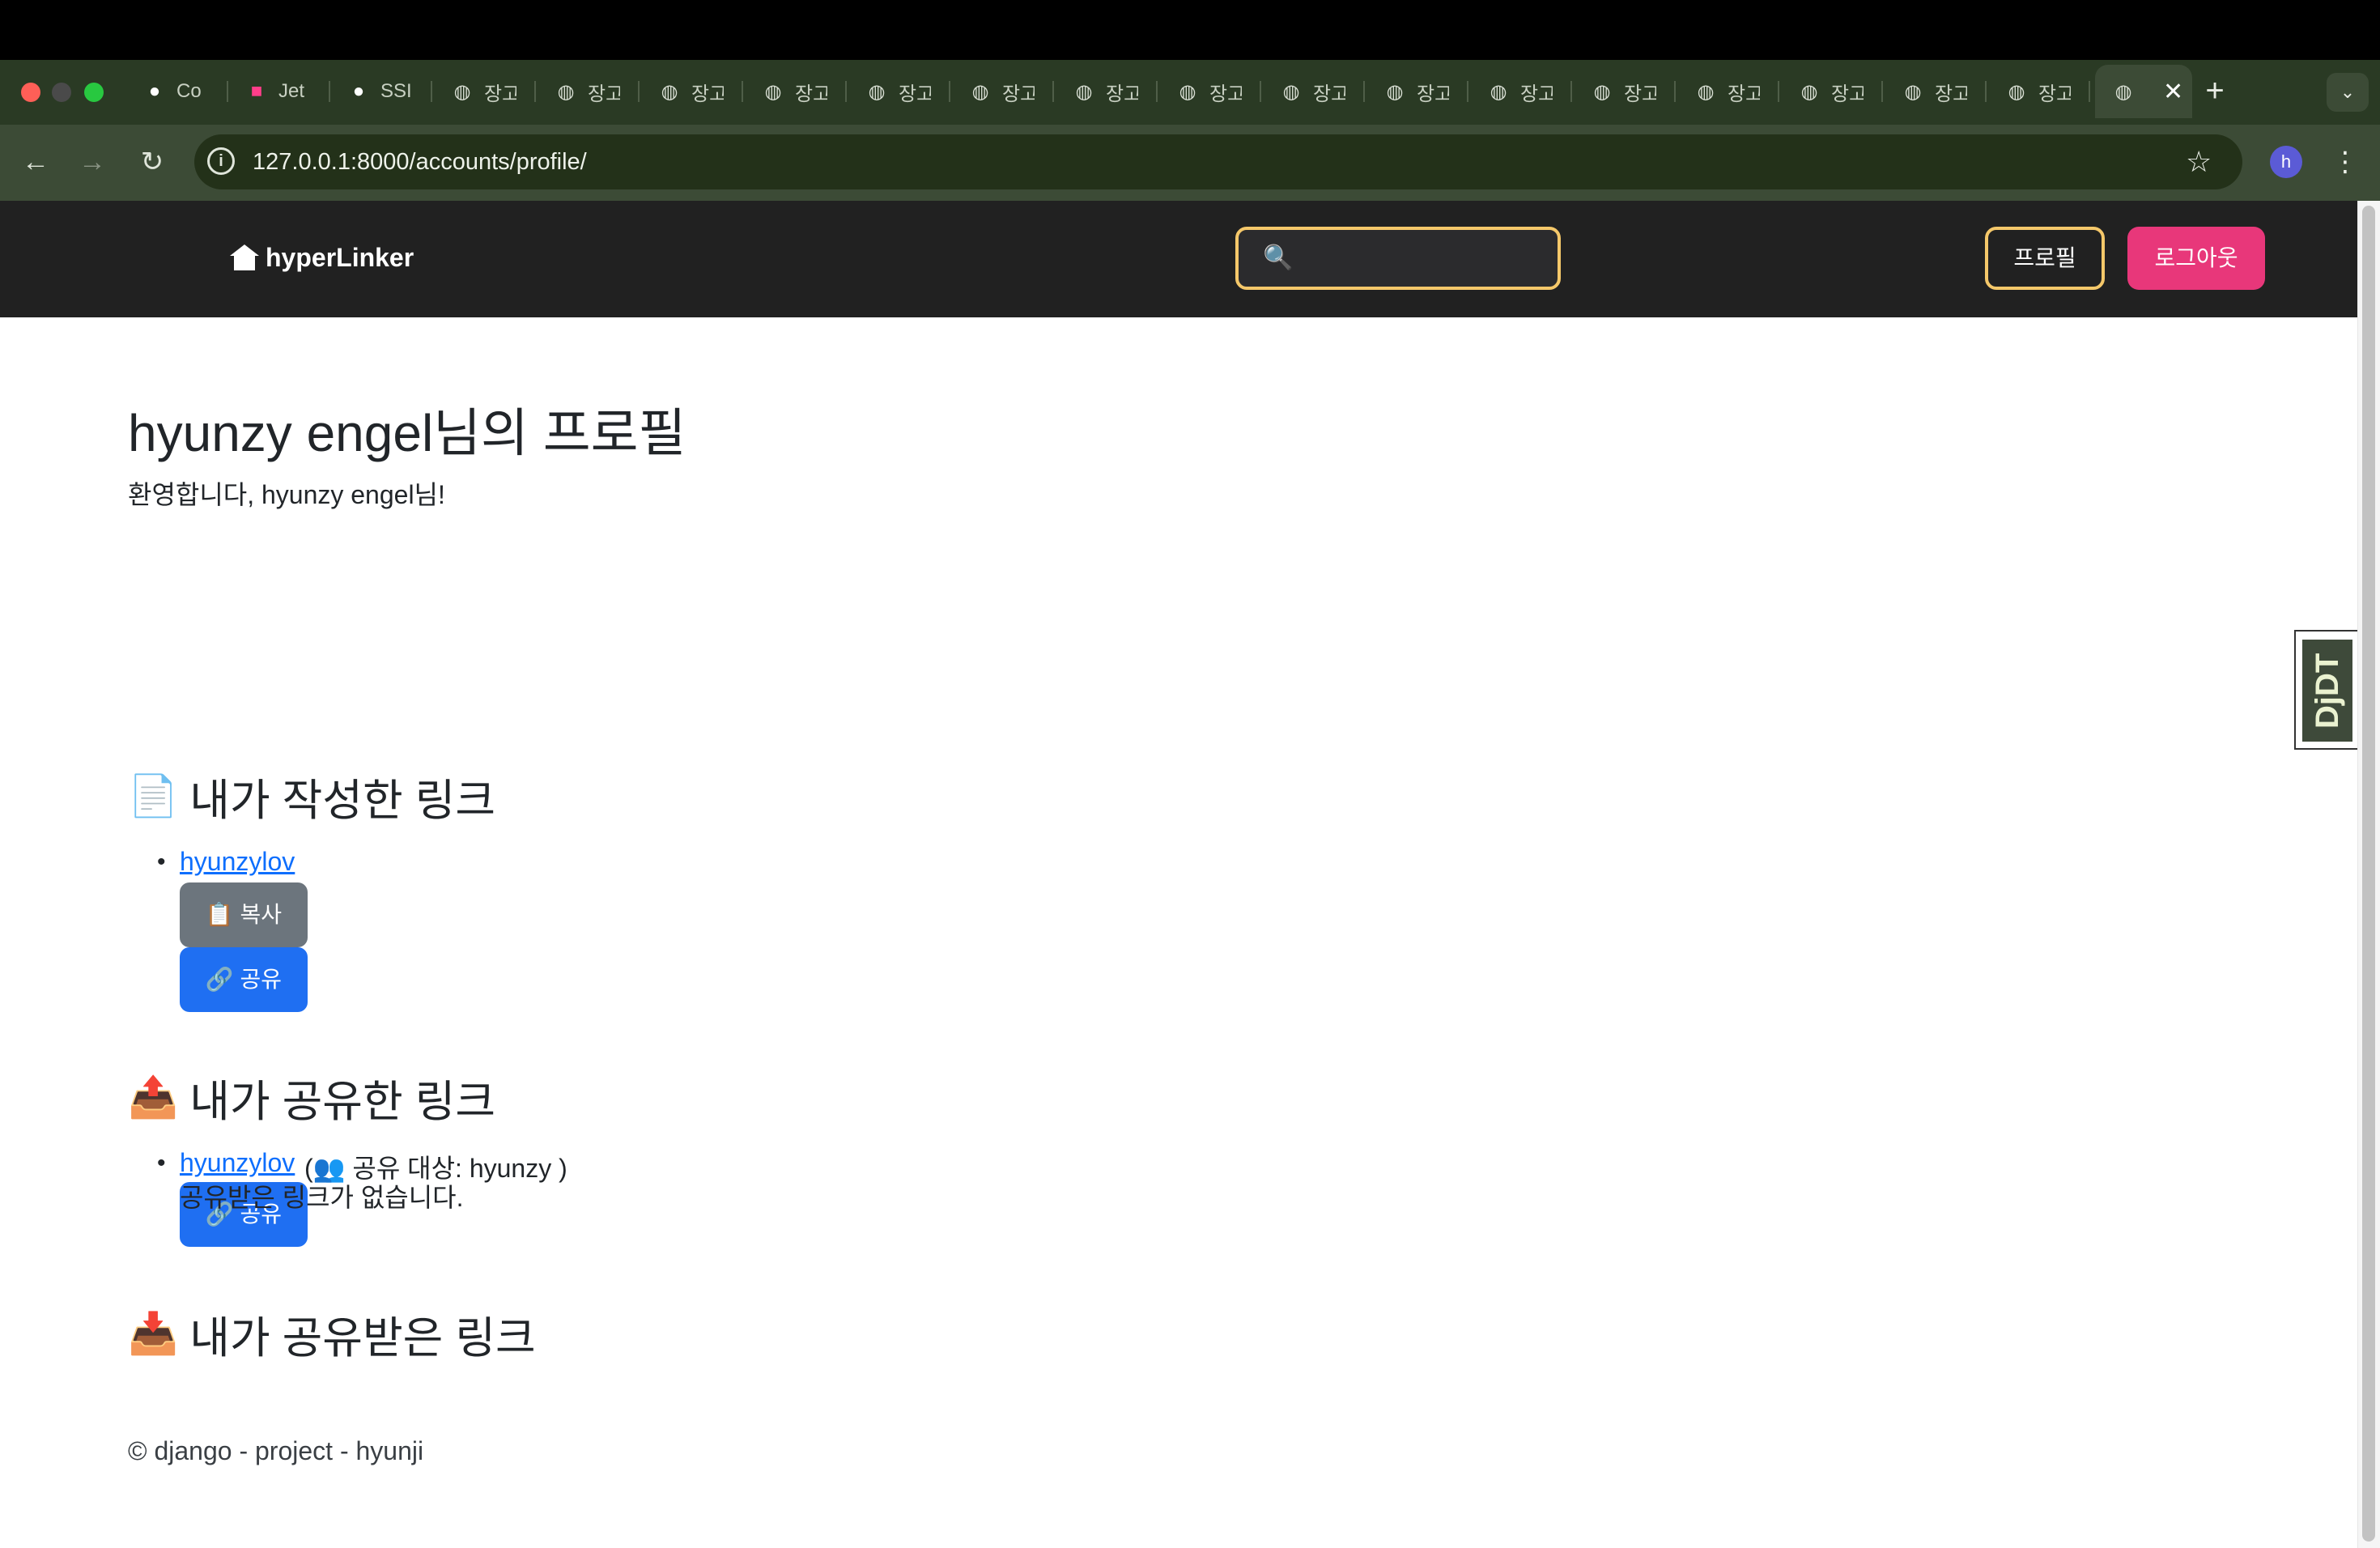 The height and width of the screenshot is (1548, 2380). What do you see at coordinates (381, 92) in the screenshot?
I see `tab-item: ● SSI` at bounding box center [381, 92].